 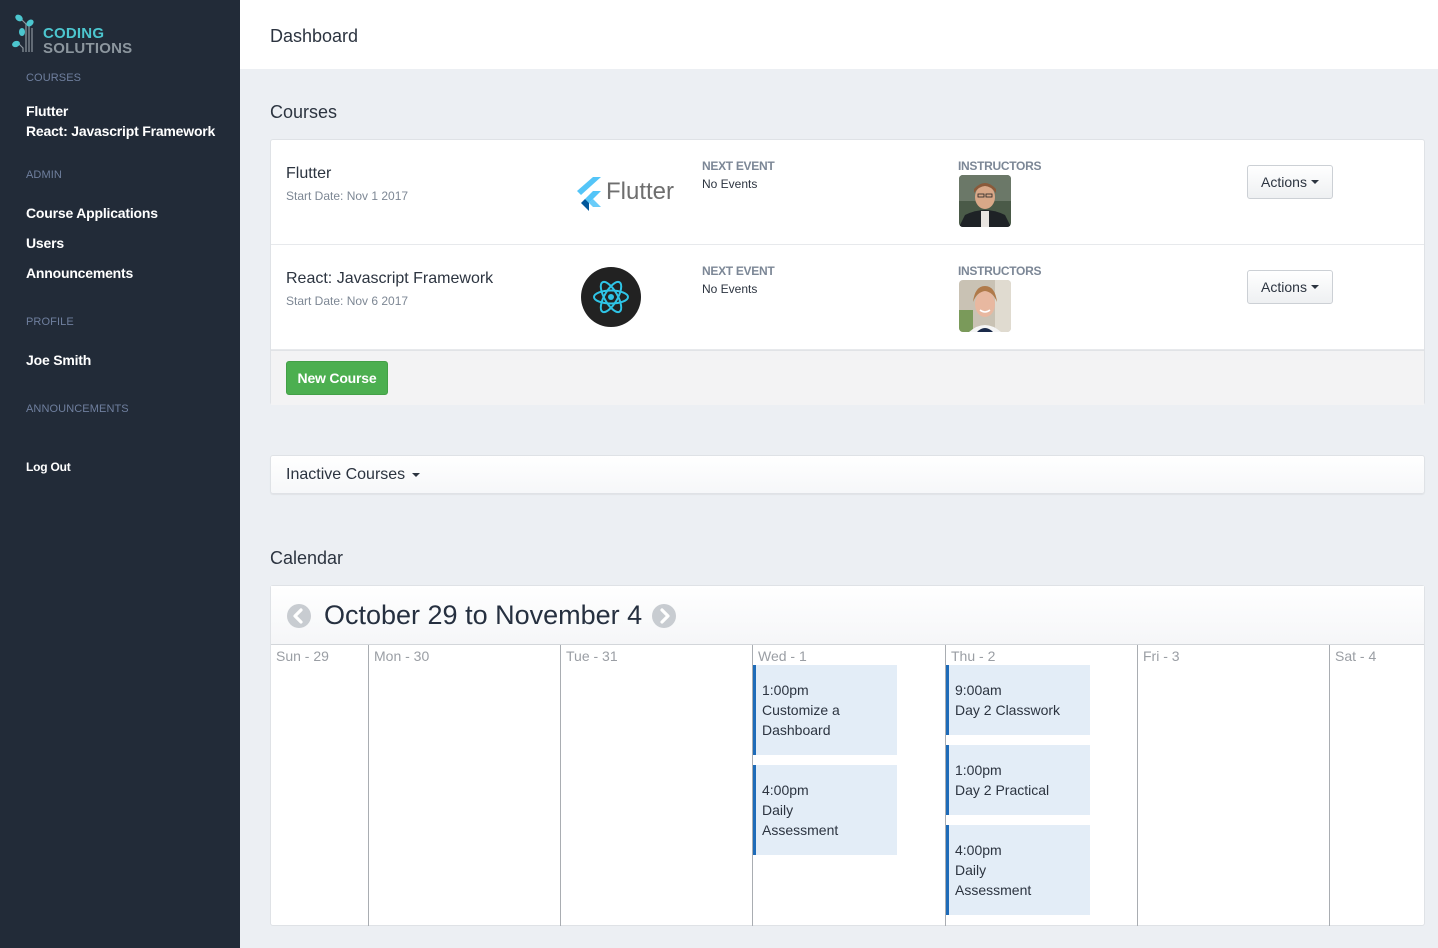 I want to click on female-instructor-photo, so click(x=985, y=306).